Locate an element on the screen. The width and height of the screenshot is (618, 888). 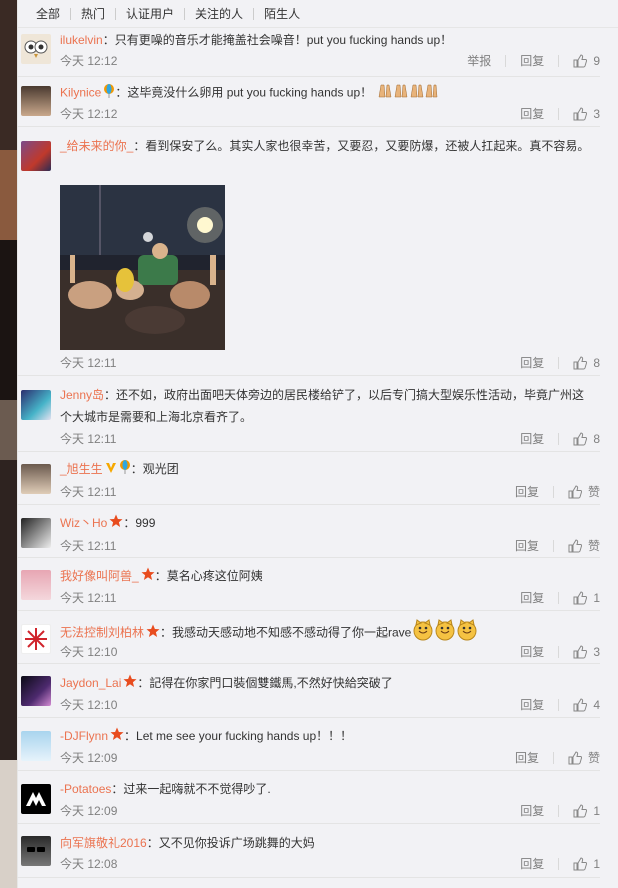
comment-text: ：莫名心疼这位阿姨 is located at coordinates (208, 576).